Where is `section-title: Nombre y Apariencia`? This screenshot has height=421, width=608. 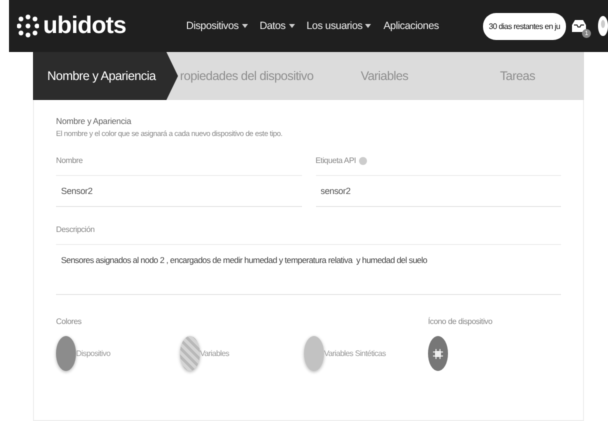
section-title: Nombre y Apariencia is located at coordinates (94, 121).